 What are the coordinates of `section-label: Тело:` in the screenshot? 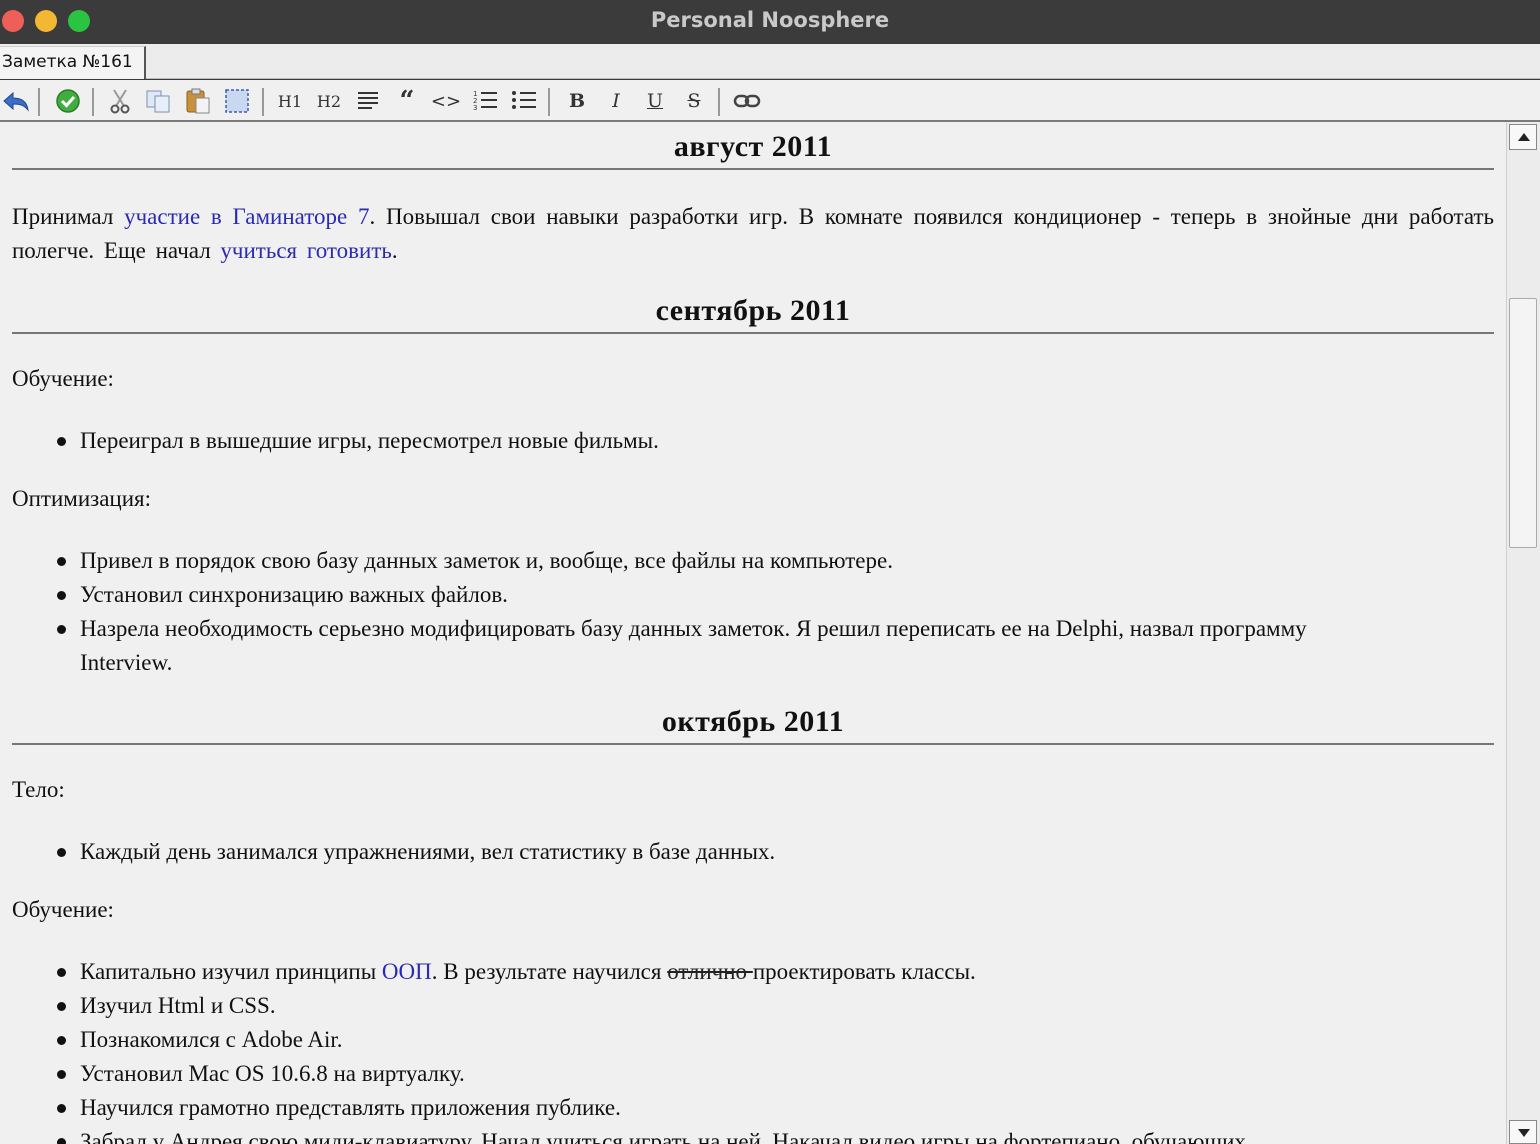 It's located at (38, 789).